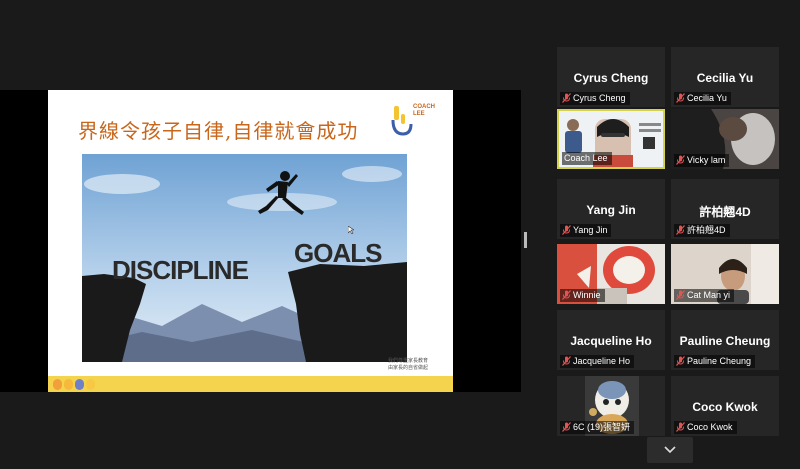  I want to click on next-page-button, so click(670, 450).